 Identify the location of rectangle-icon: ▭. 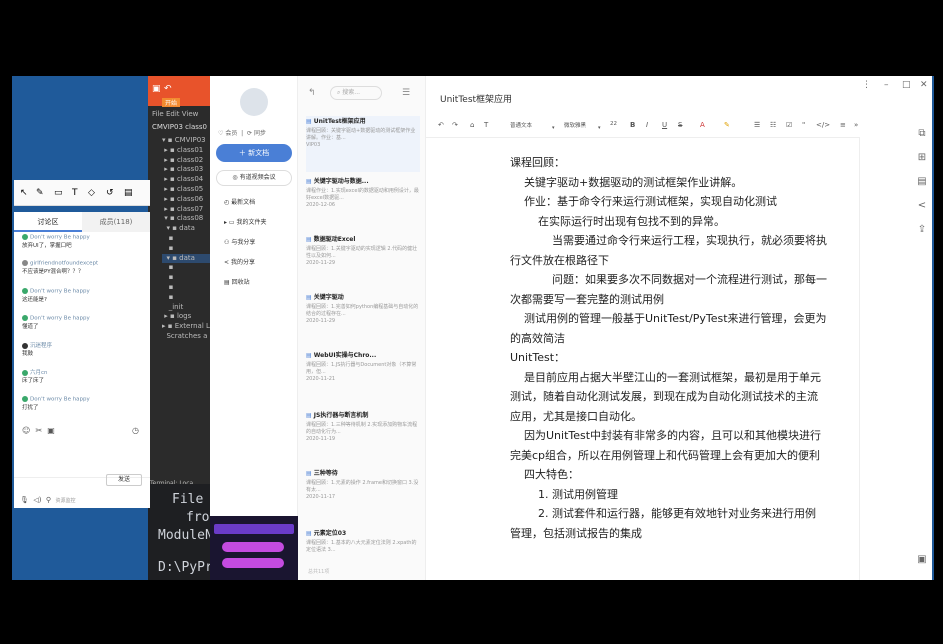
(58, 193).